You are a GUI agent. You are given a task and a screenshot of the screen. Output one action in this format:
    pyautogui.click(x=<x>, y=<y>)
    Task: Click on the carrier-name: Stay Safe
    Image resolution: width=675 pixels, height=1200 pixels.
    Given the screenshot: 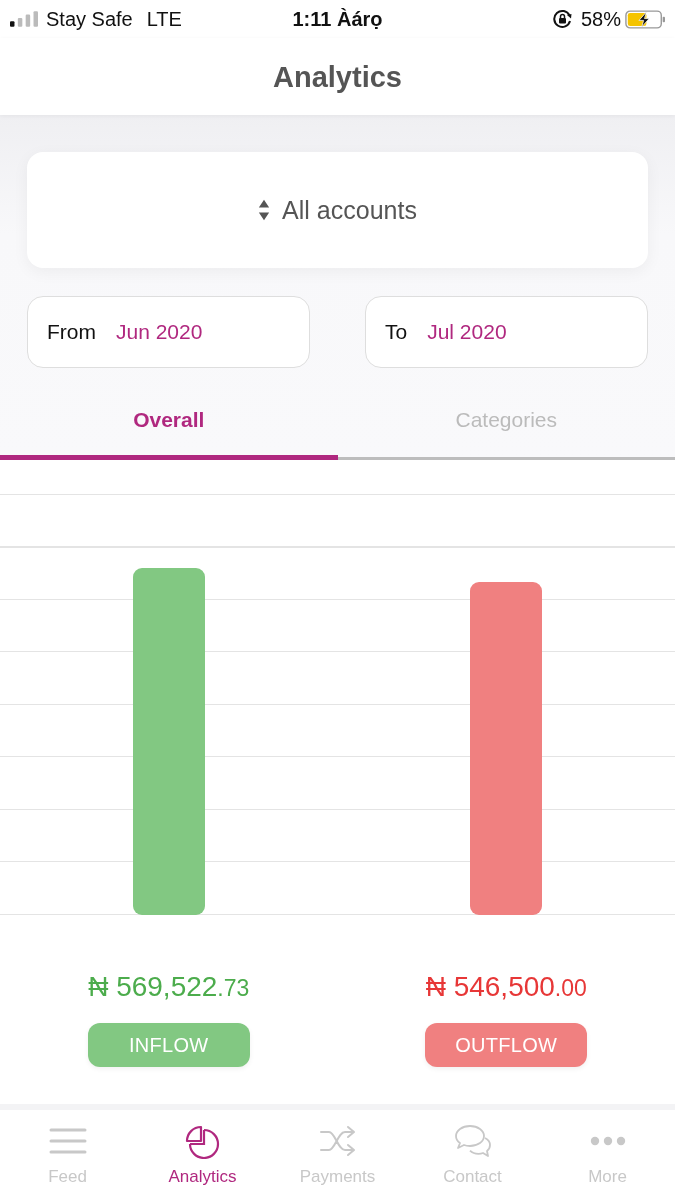 What is the action you would take?
    pyautogui.click(x=89, y=19)
    